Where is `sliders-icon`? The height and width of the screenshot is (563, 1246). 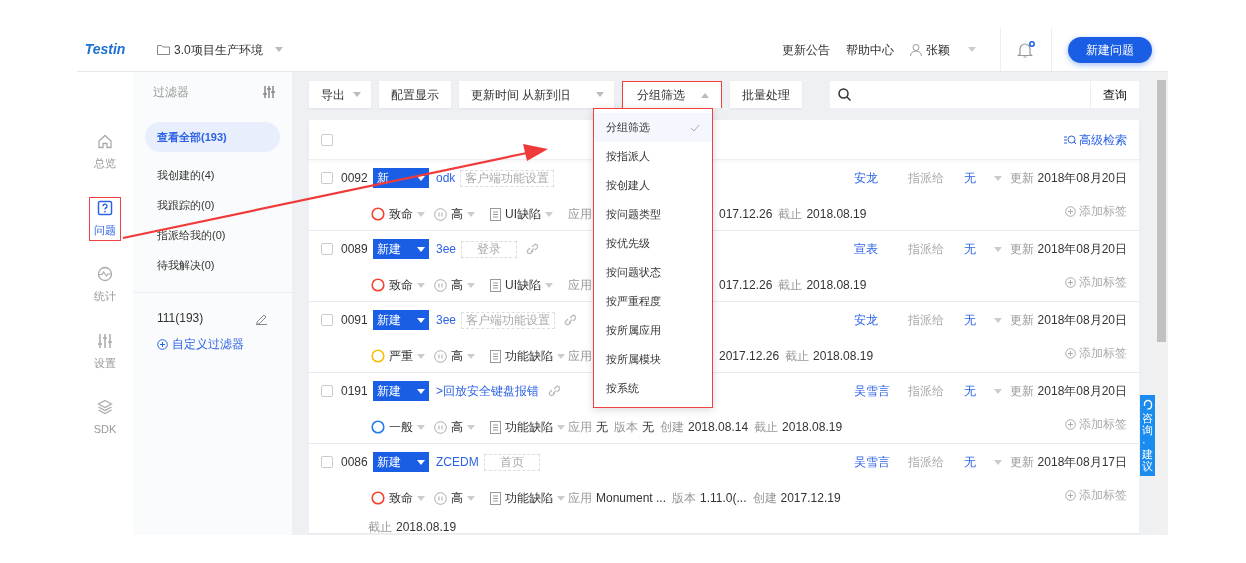
sliders-icon is located at coordinates (269, 92).